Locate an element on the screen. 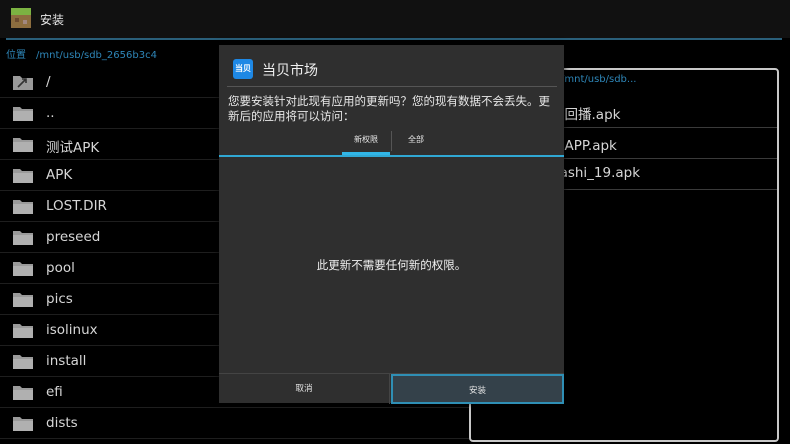 The image size is (790, 444). tab-label: 全部 is located at coordinates (416, 139).